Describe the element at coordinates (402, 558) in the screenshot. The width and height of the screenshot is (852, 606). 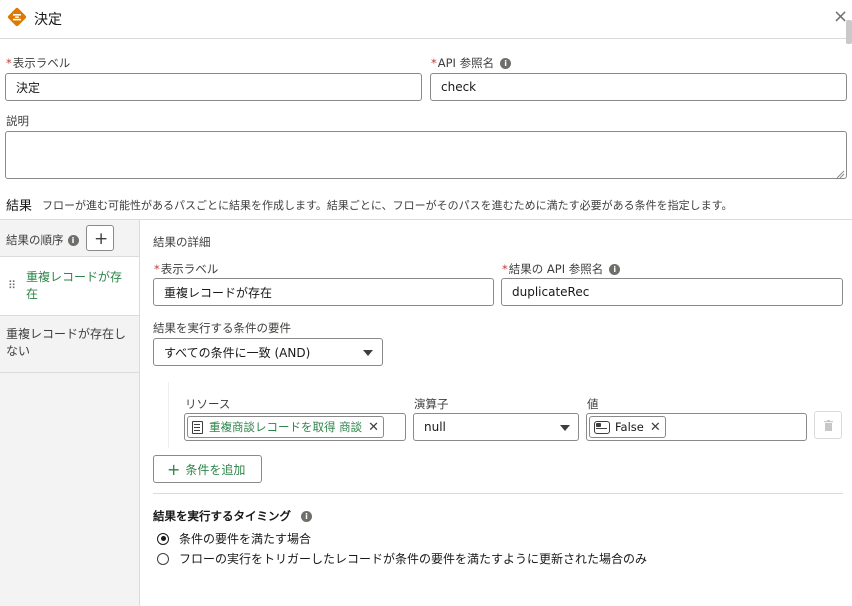
I see `timing-option-updated-only: フローの実行をトリガーしたレコードが条件の要件を満たすように更新された場合のみ` at that location.